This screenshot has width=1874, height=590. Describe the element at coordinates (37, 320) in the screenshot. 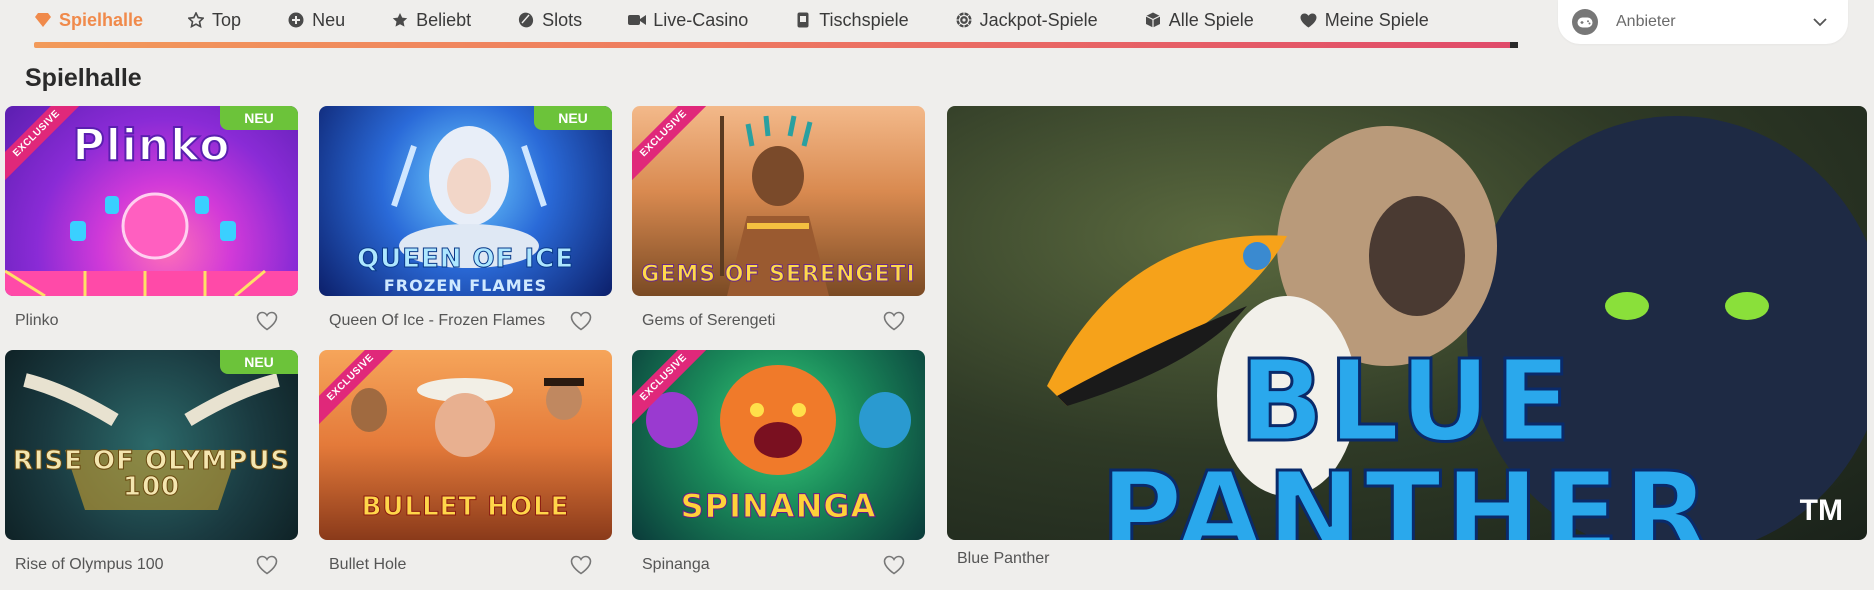

I see `game-name: Plinko` at that location.